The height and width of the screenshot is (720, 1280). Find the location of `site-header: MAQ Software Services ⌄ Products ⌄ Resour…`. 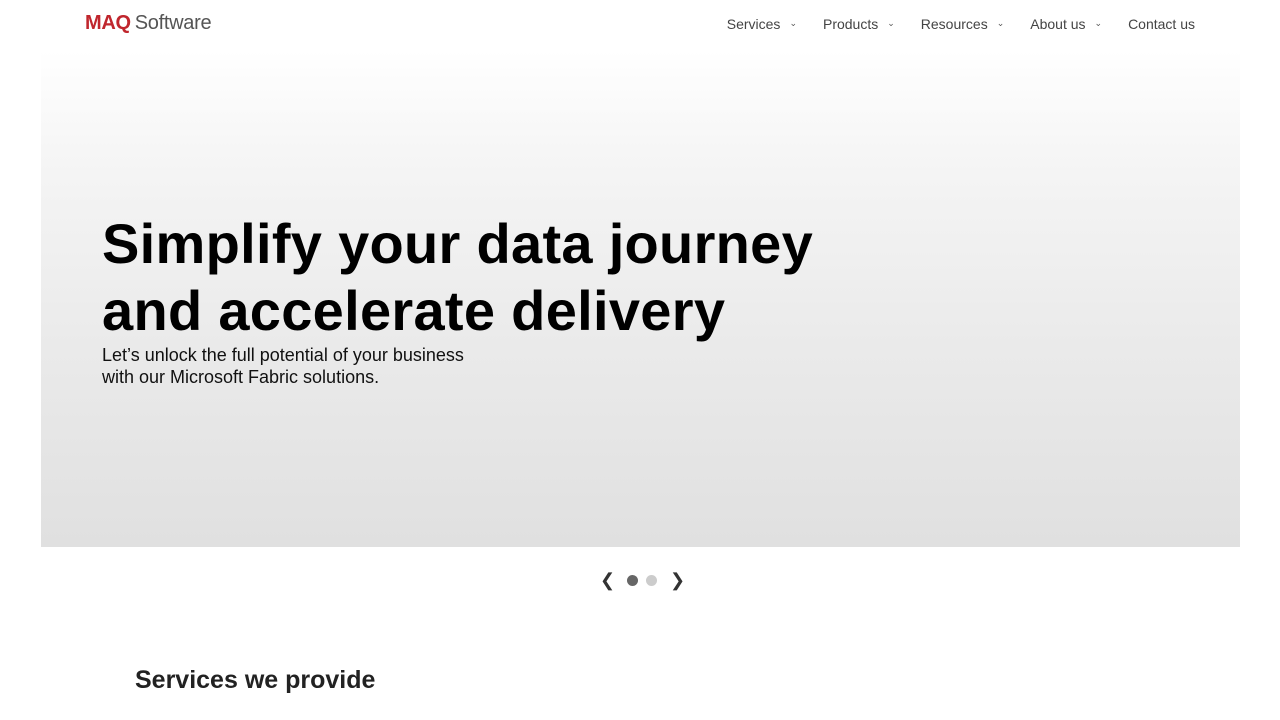

site-header: MAQ Software Services ⌄ Products ⌄ Resour… is located at coordinates (640, 25).